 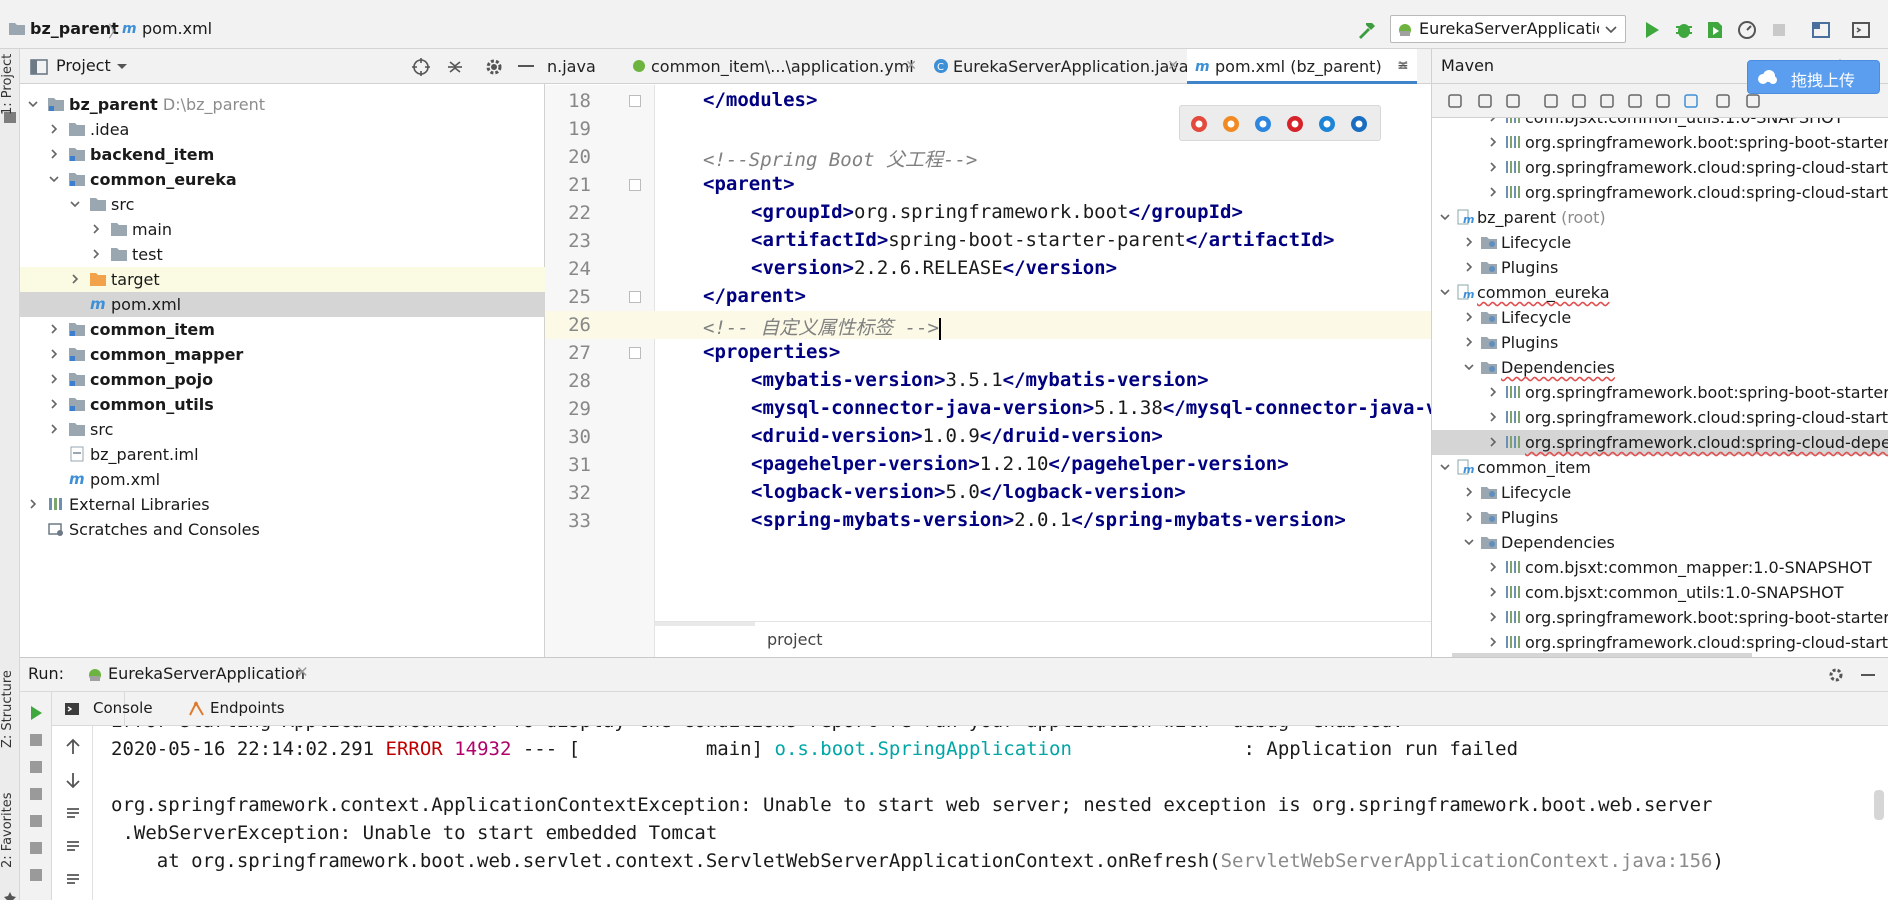 What do you see at coordinates (1359, 124) in the screenshot?
I see `edge-icon` at bounding box center [1359, 124].